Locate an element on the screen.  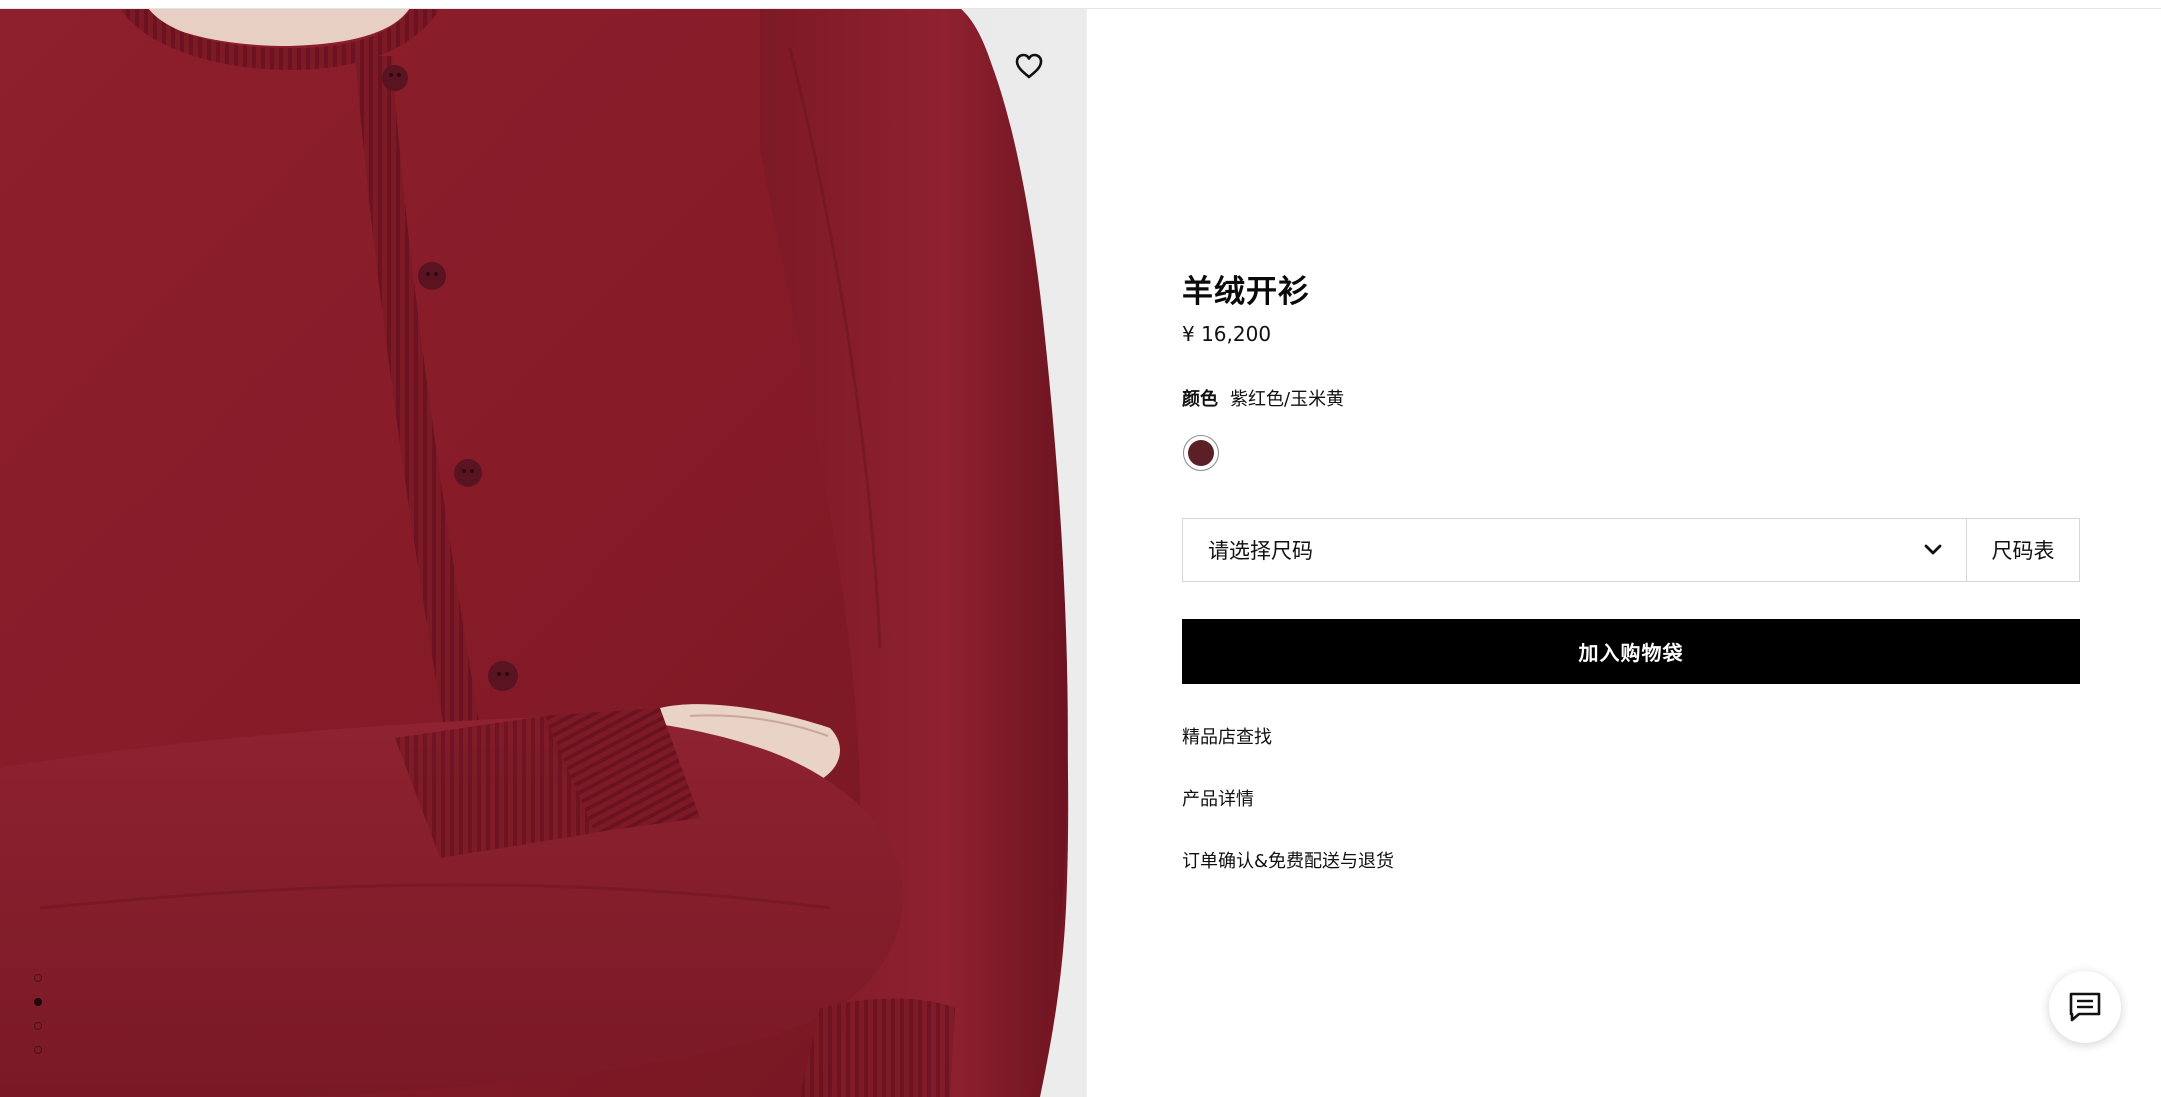
product-price: ¥ 16,200 is located at coordinates (1227, 334).